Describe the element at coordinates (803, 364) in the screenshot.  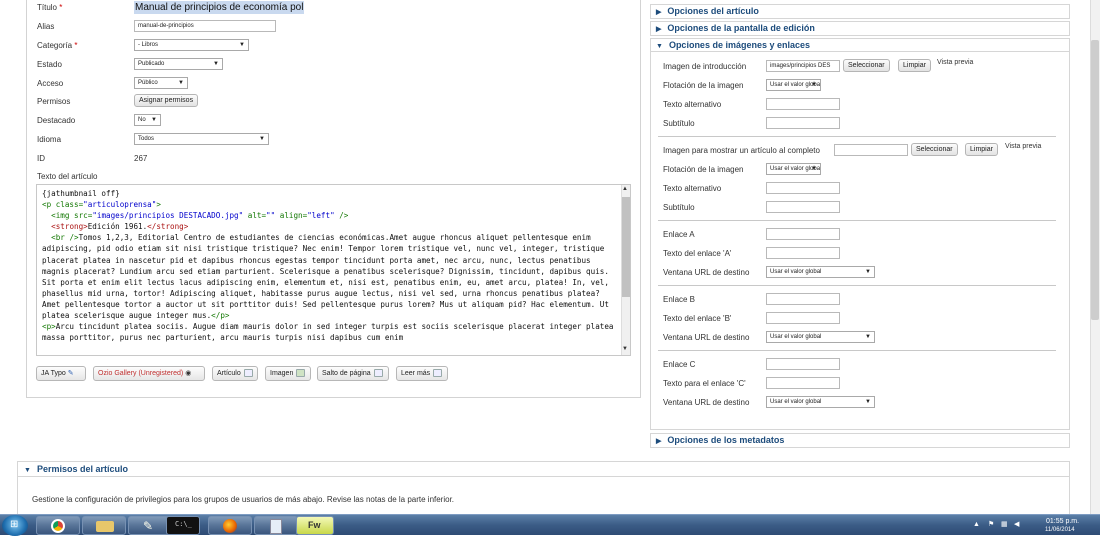
I see `enlace-c-input` at that location.